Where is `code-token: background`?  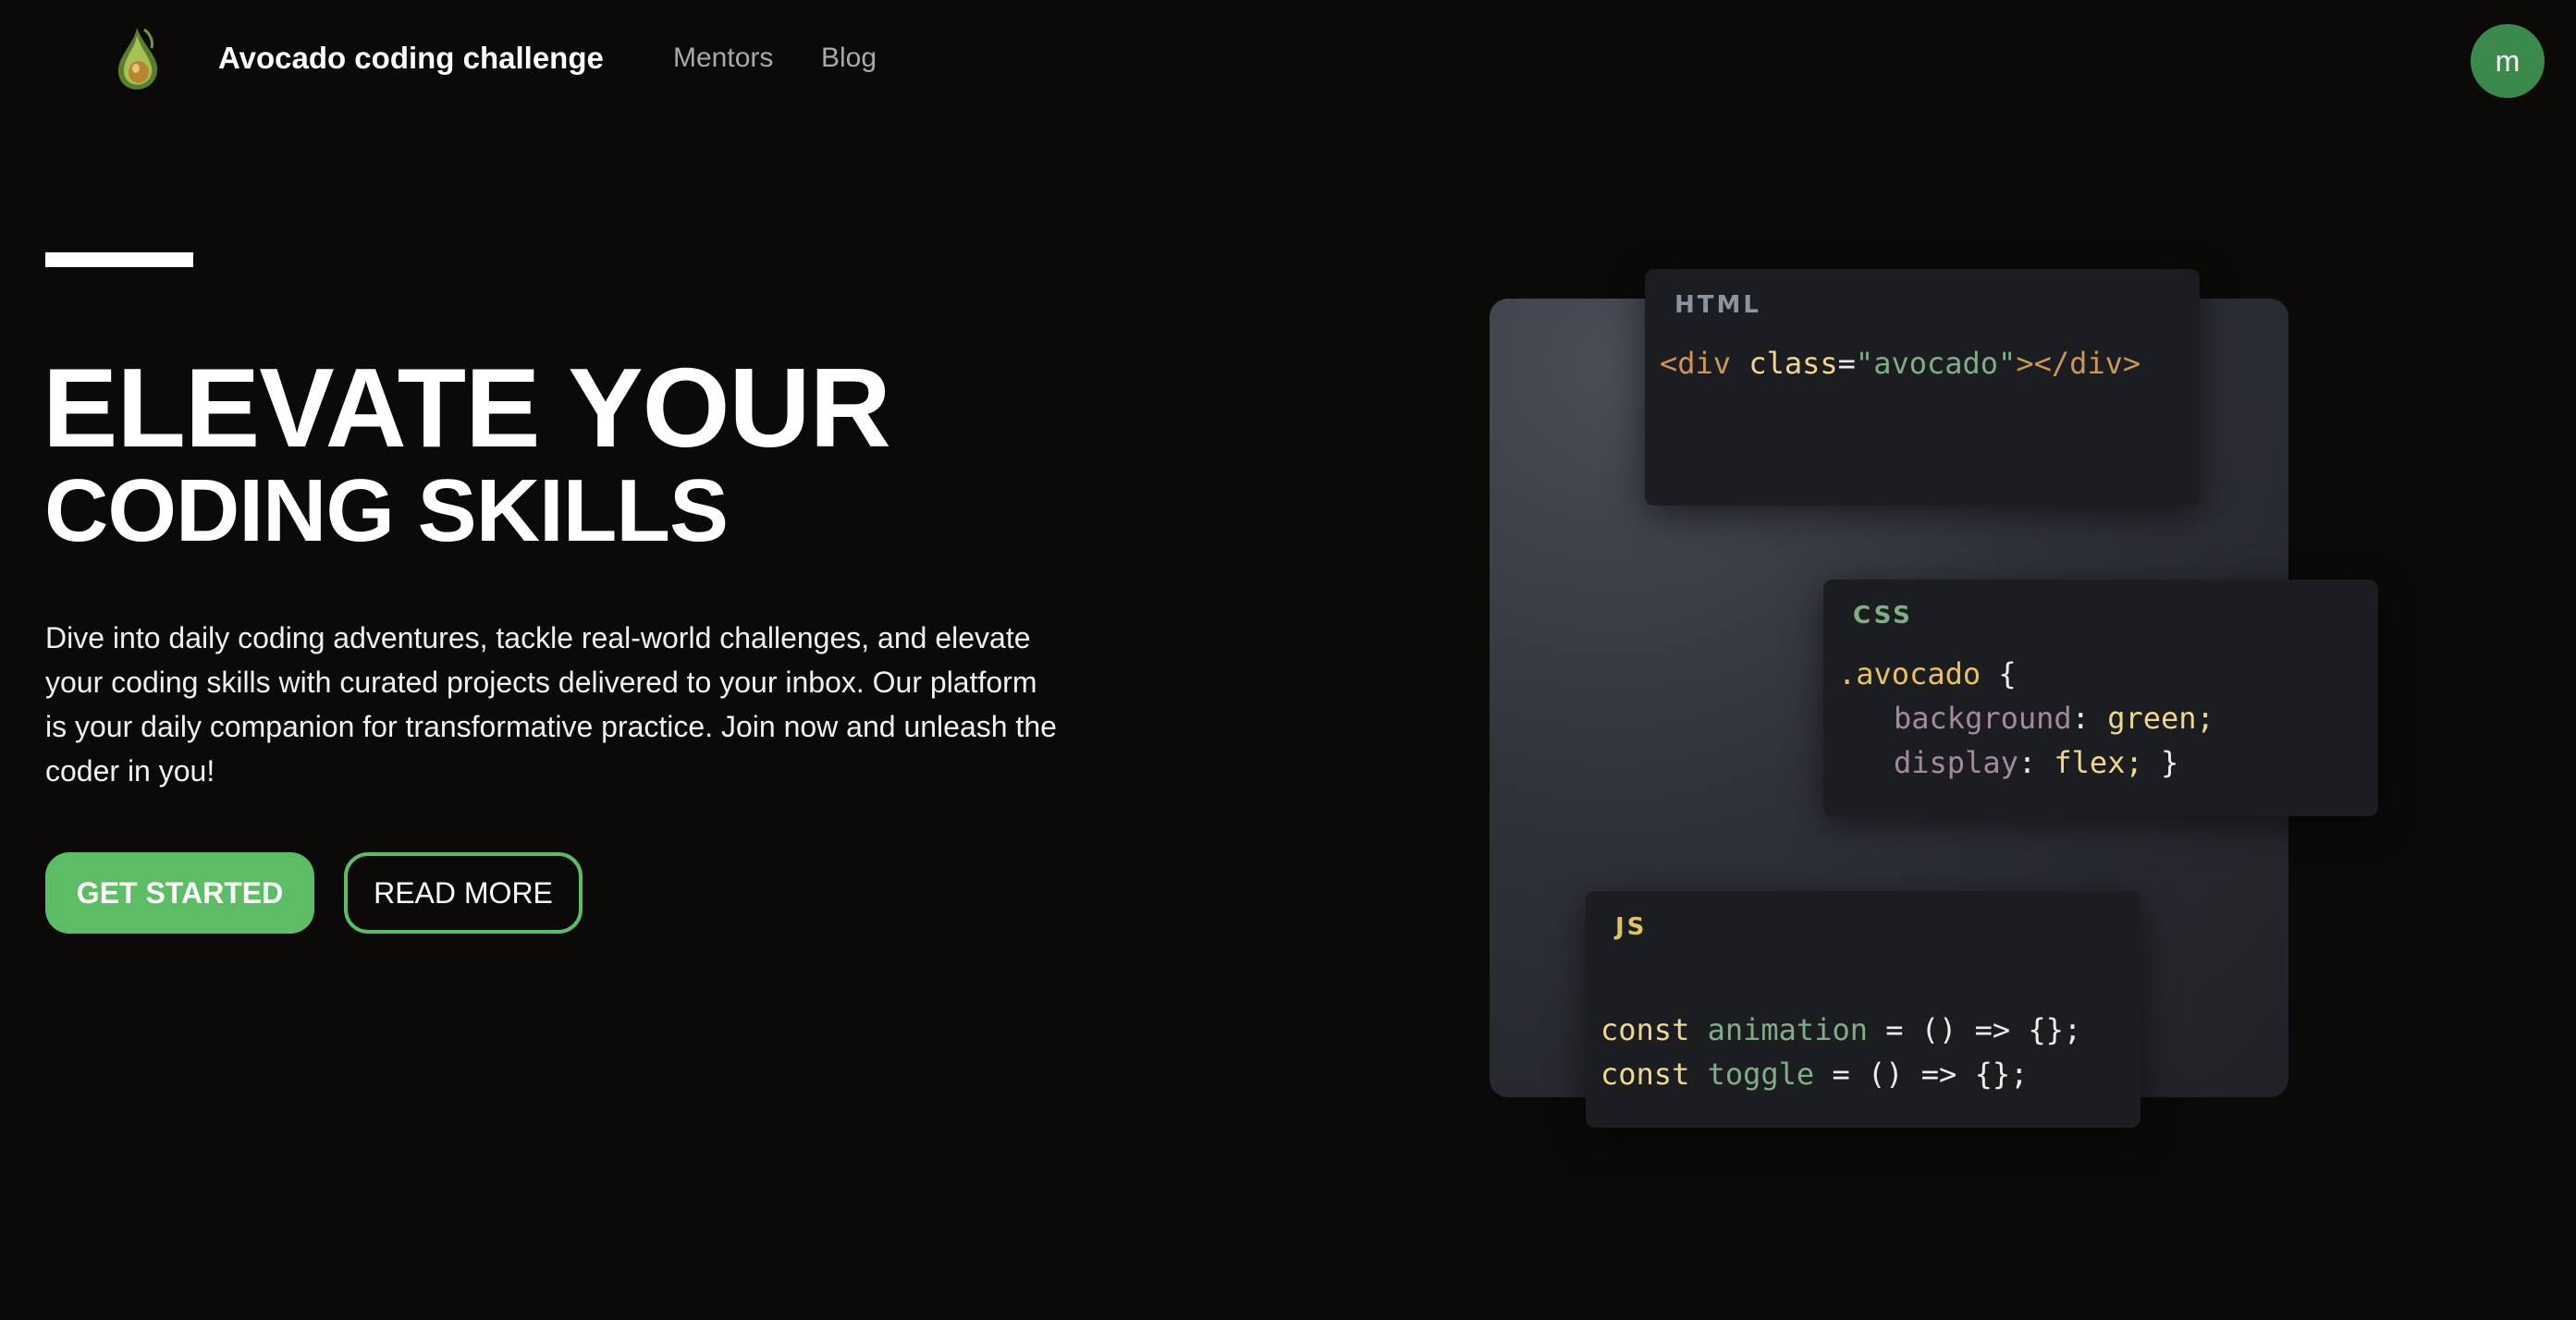 code-token: background is located at coordinates (1983, 718).